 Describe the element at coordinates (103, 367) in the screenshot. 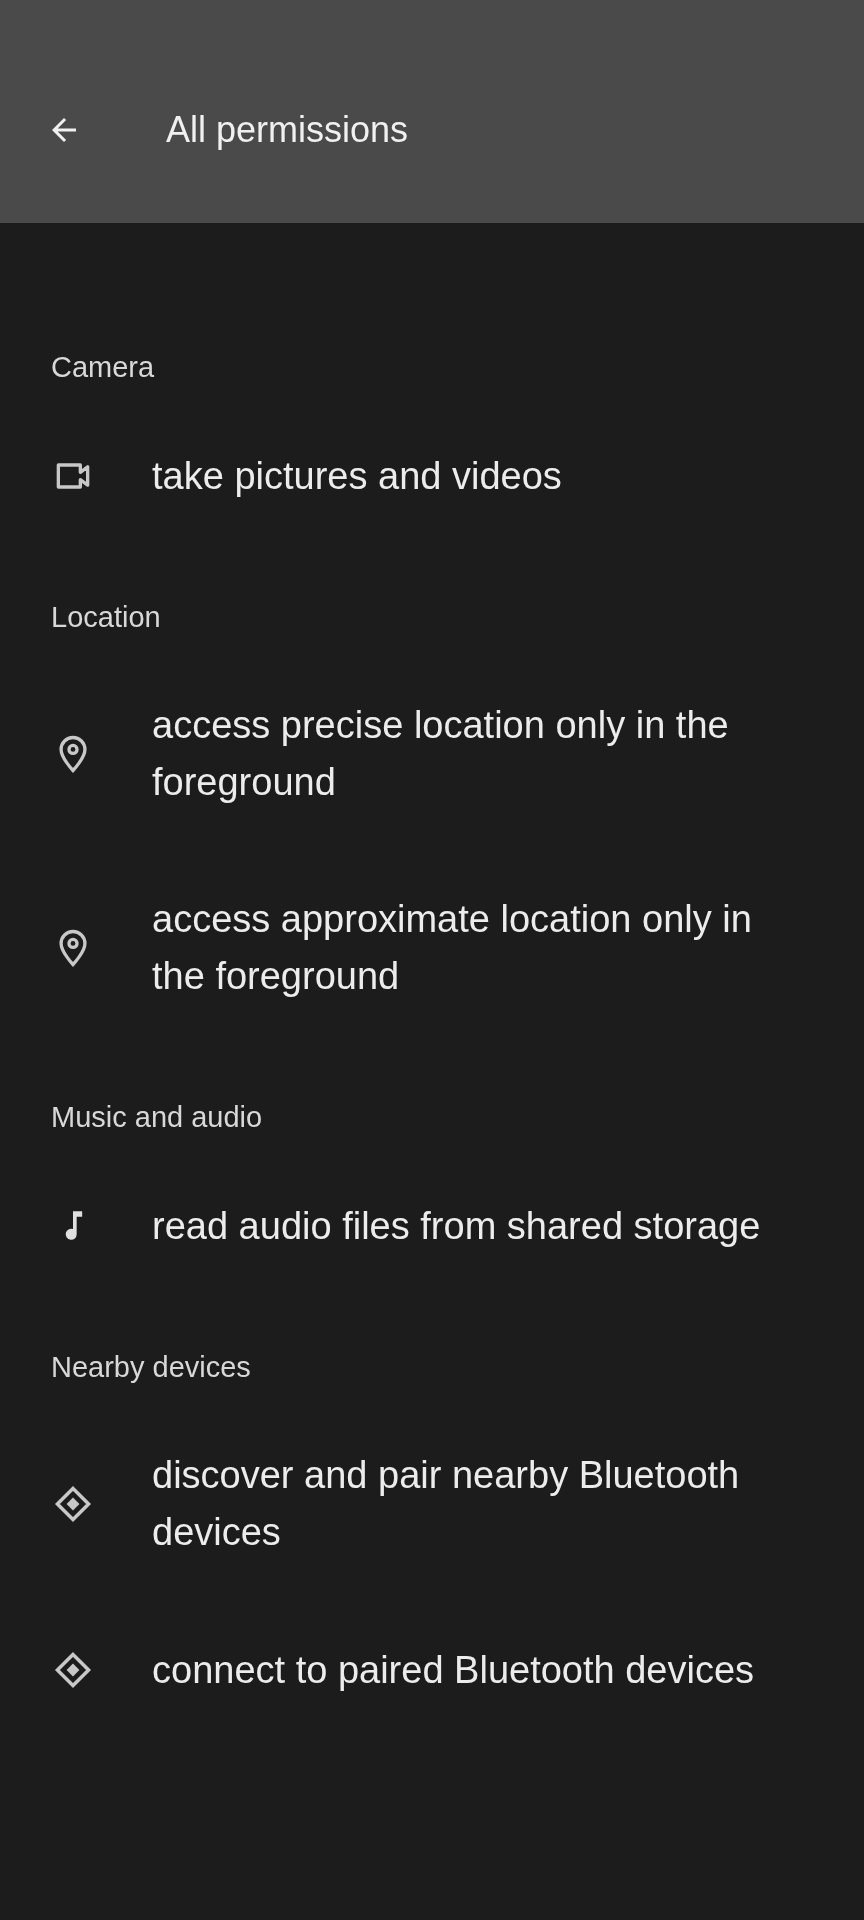

I see `section-header: Camera` at that location.